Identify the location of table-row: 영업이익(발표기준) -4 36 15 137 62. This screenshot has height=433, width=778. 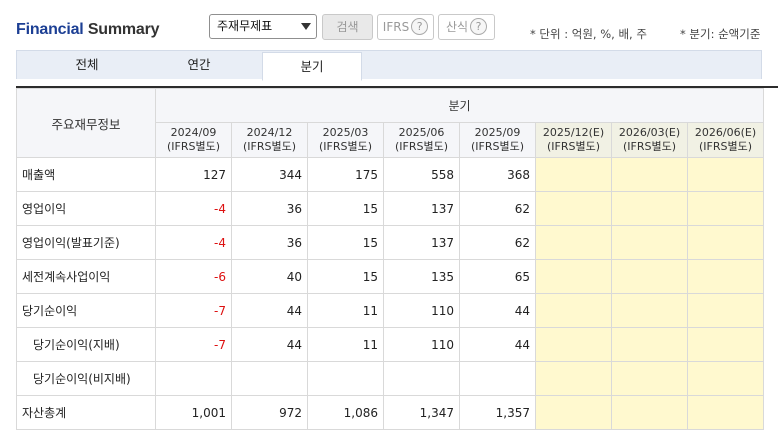
(390, 242).